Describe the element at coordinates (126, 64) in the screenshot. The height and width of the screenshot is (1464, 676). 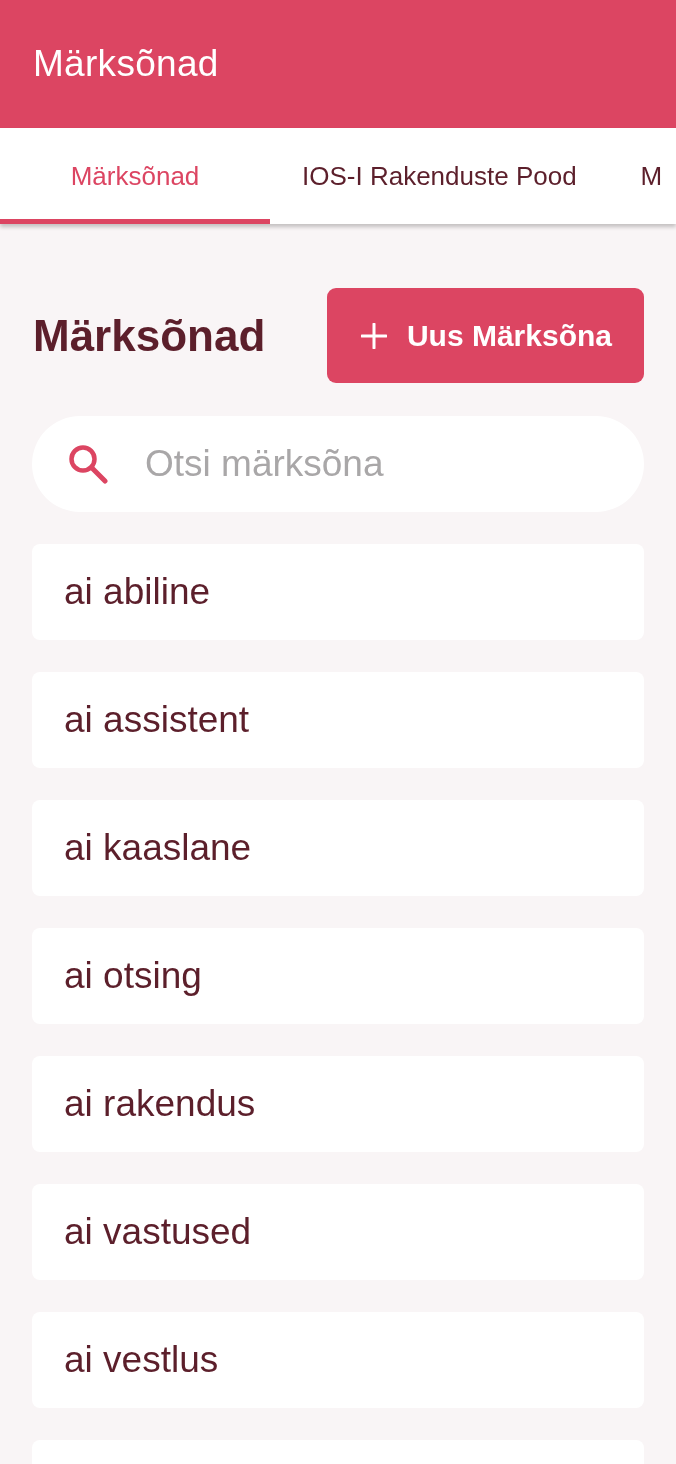
I see `app-title: Märksõnad` at that location.